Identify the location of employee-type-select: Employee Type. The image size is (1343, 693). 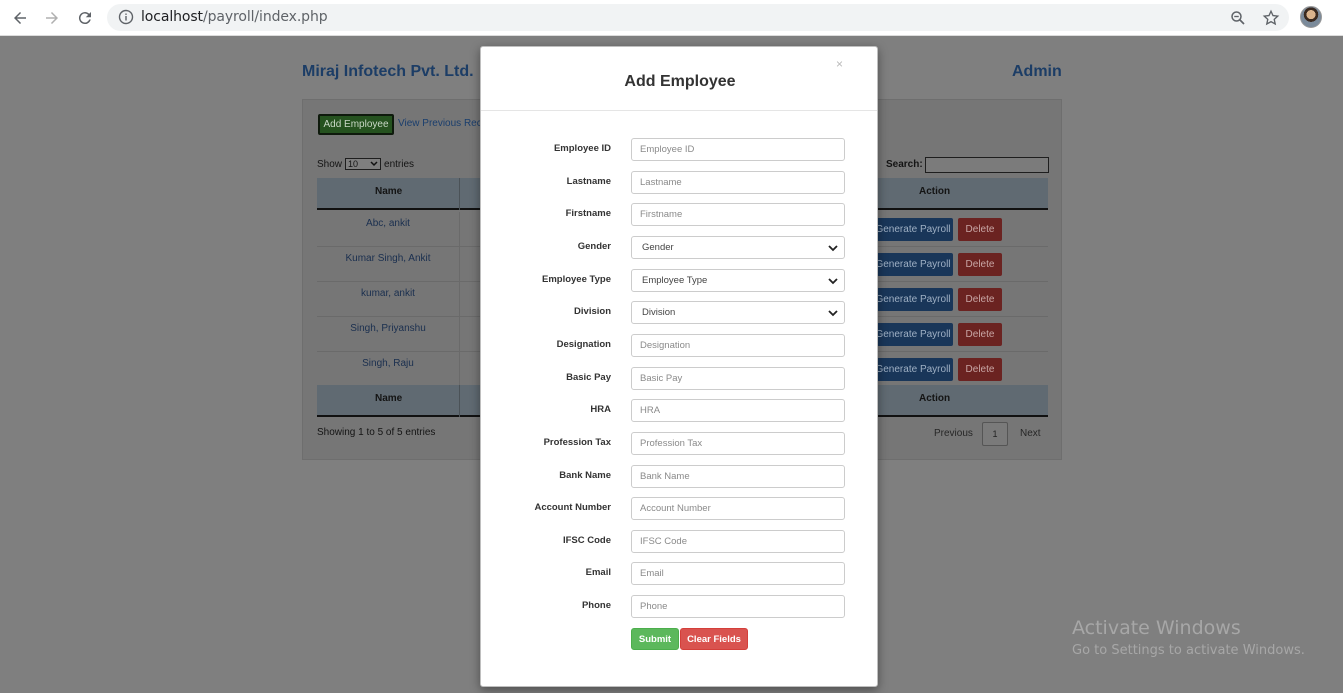
(738, 280).